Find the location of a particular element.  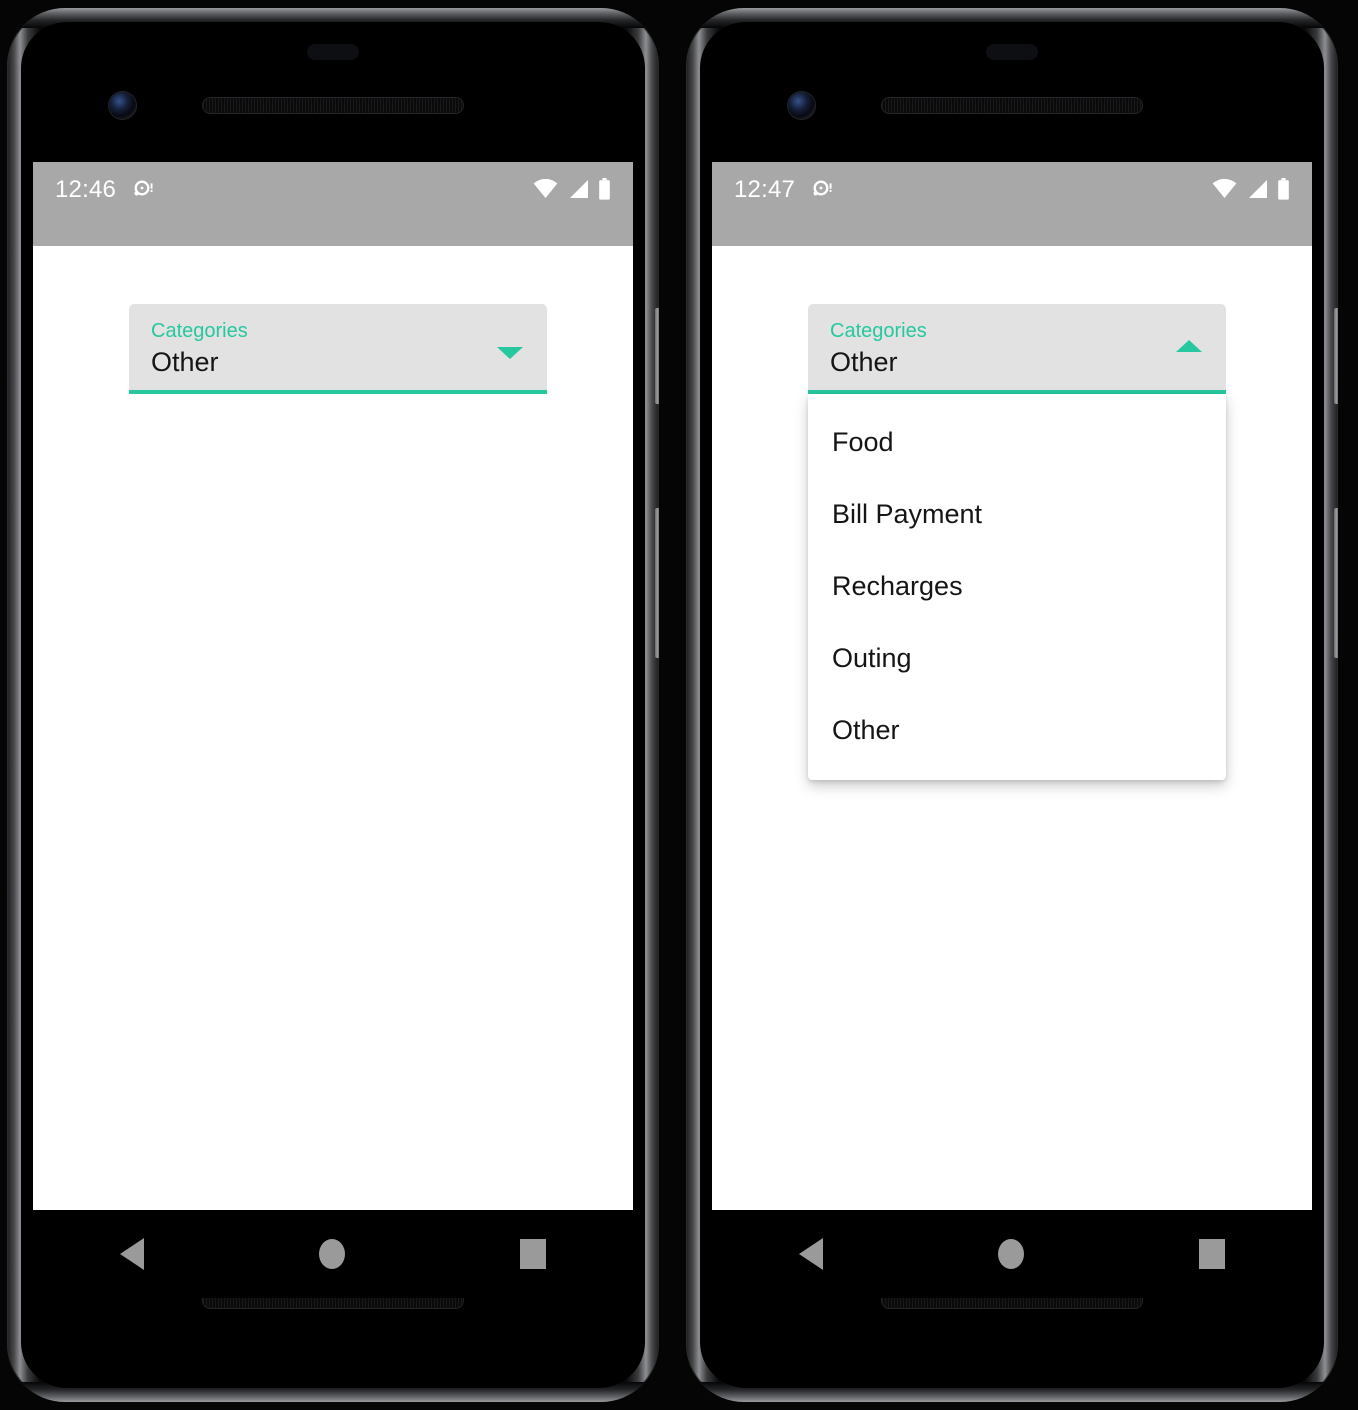

chevron-down-icon is located at coordinates (510, 353).